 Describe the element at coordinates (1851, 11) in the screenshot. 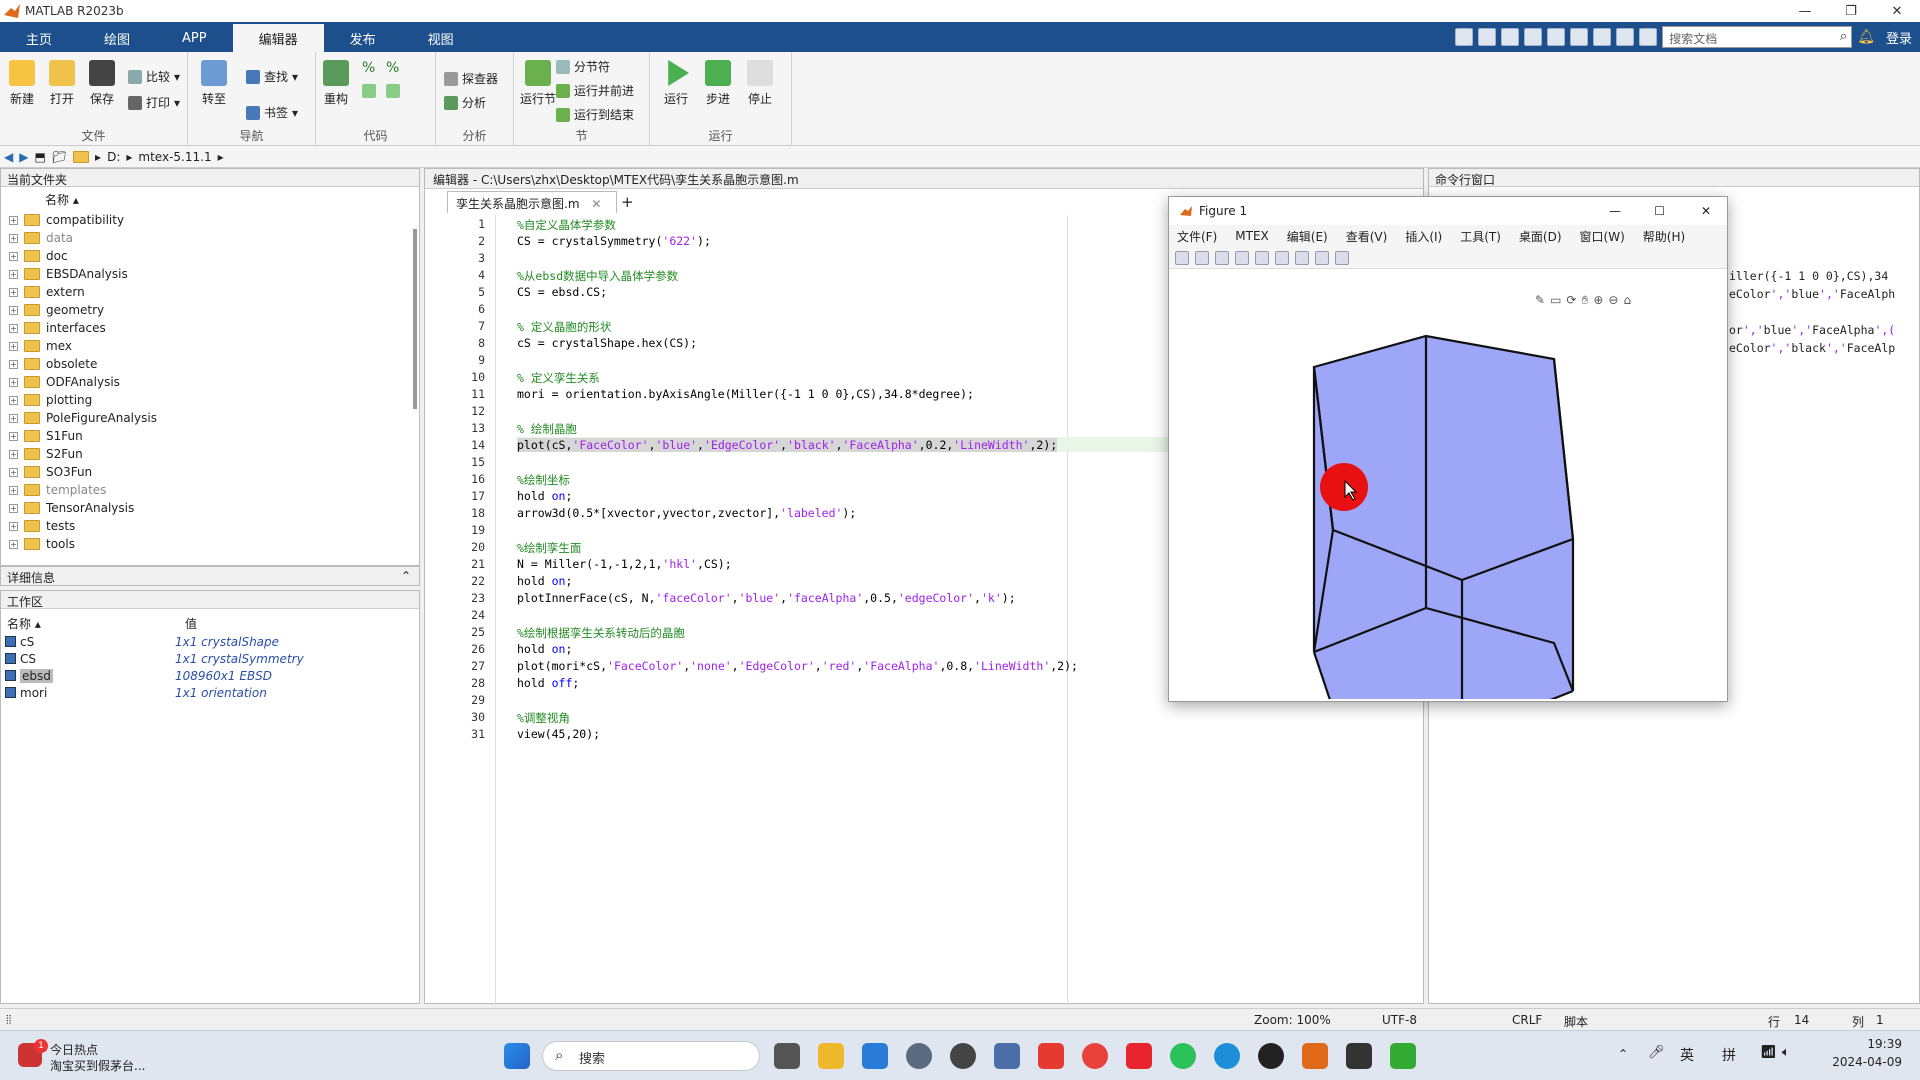

I see `restore-icon: ❐` at that location.